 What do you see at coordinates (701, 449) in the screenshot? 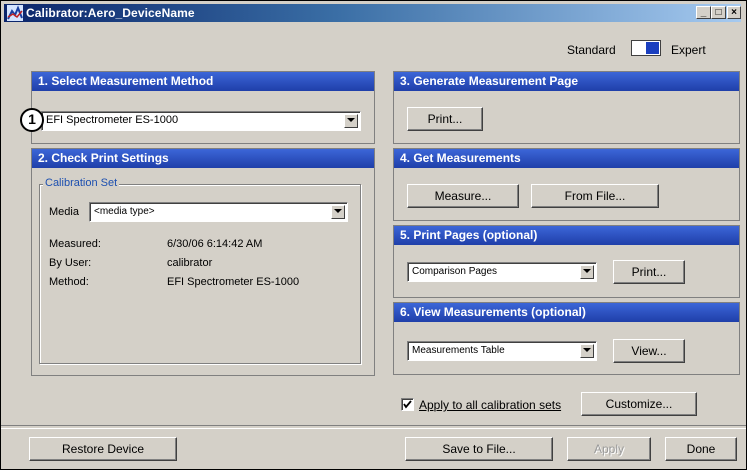
I see `done-button: Done` at bounding box center [701, 449].